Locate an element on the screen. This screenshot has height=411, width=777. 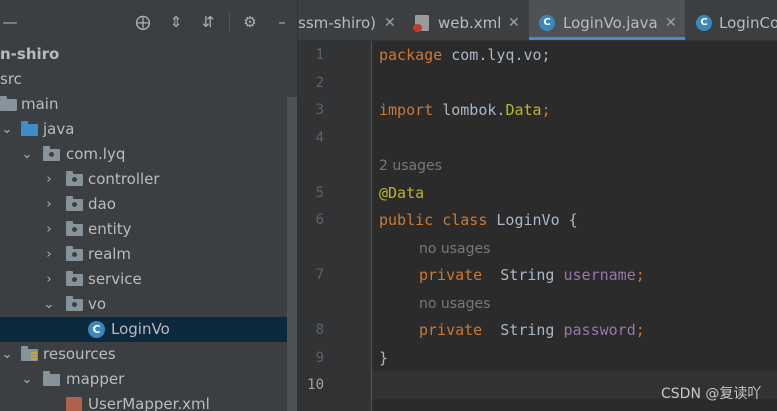
tree-item-label: dao is located at coordinates (102, 204).